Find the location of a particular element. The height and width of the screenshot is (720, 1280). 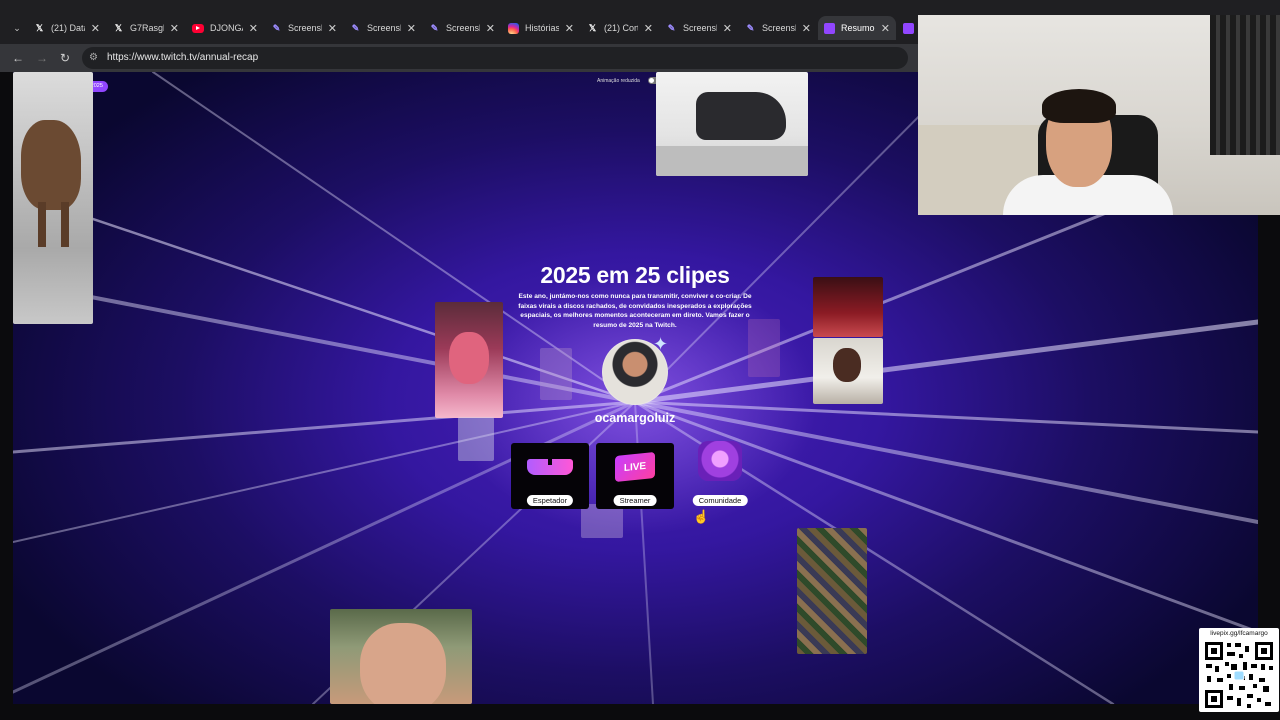

tab-6: ✎ Screensh ✕ is located at coordinates (462, 28).